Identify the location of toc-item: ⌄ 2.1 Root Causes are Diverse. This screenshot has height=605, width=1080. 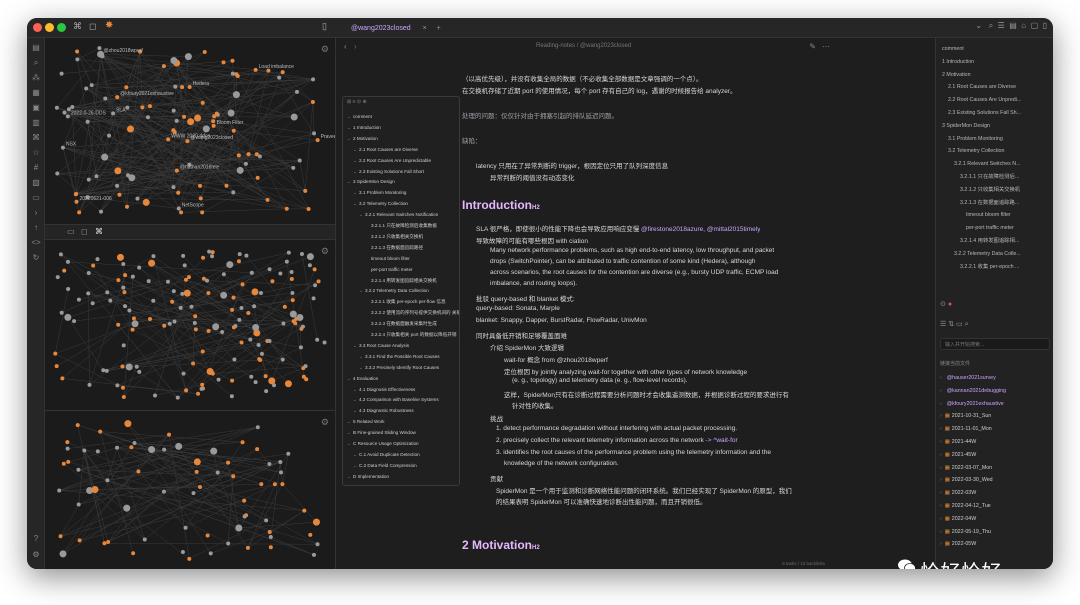
(401, 149).